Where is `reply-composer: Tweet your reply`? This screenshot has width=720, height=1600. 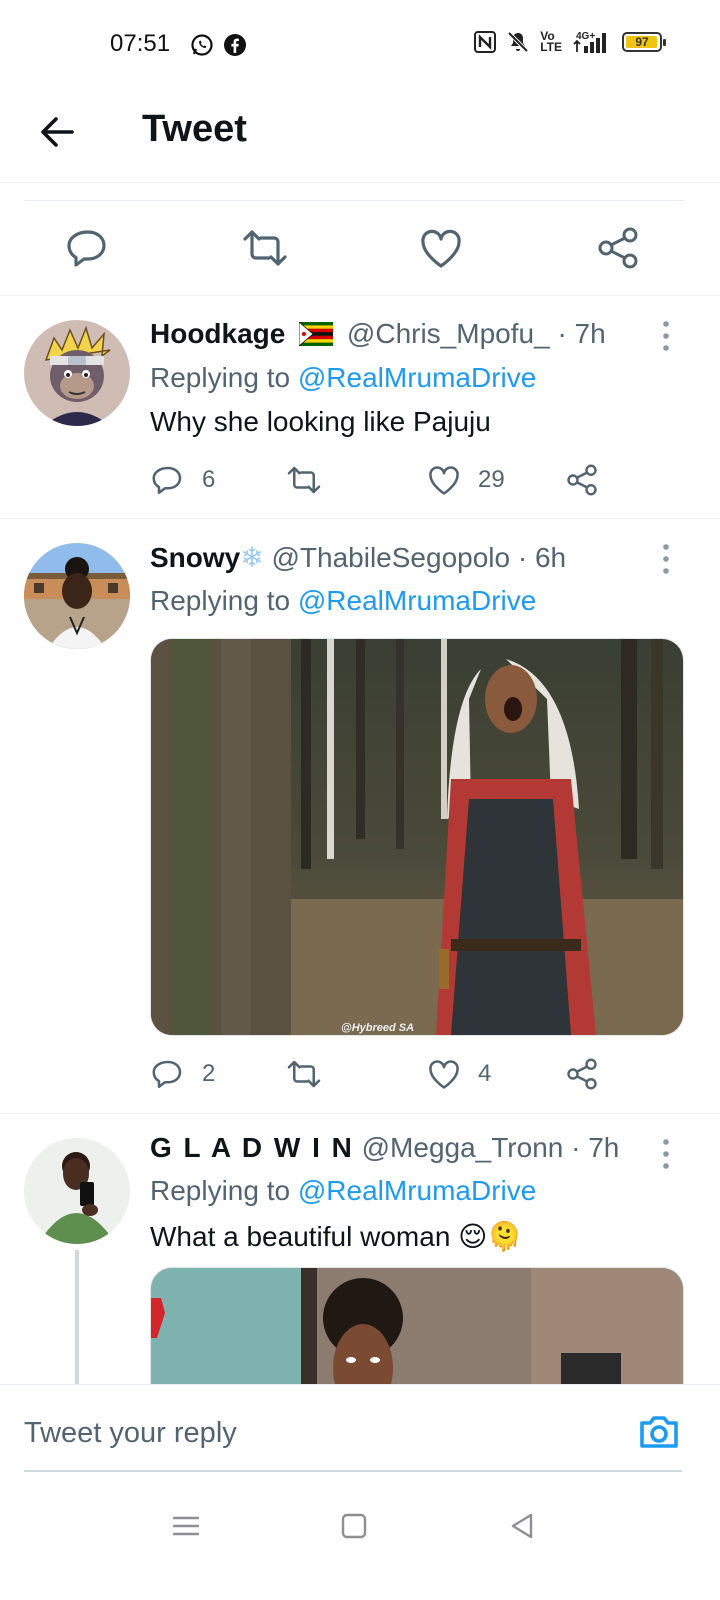 reply-composer: Tweet your reply is located at coordinates (360, 1432).